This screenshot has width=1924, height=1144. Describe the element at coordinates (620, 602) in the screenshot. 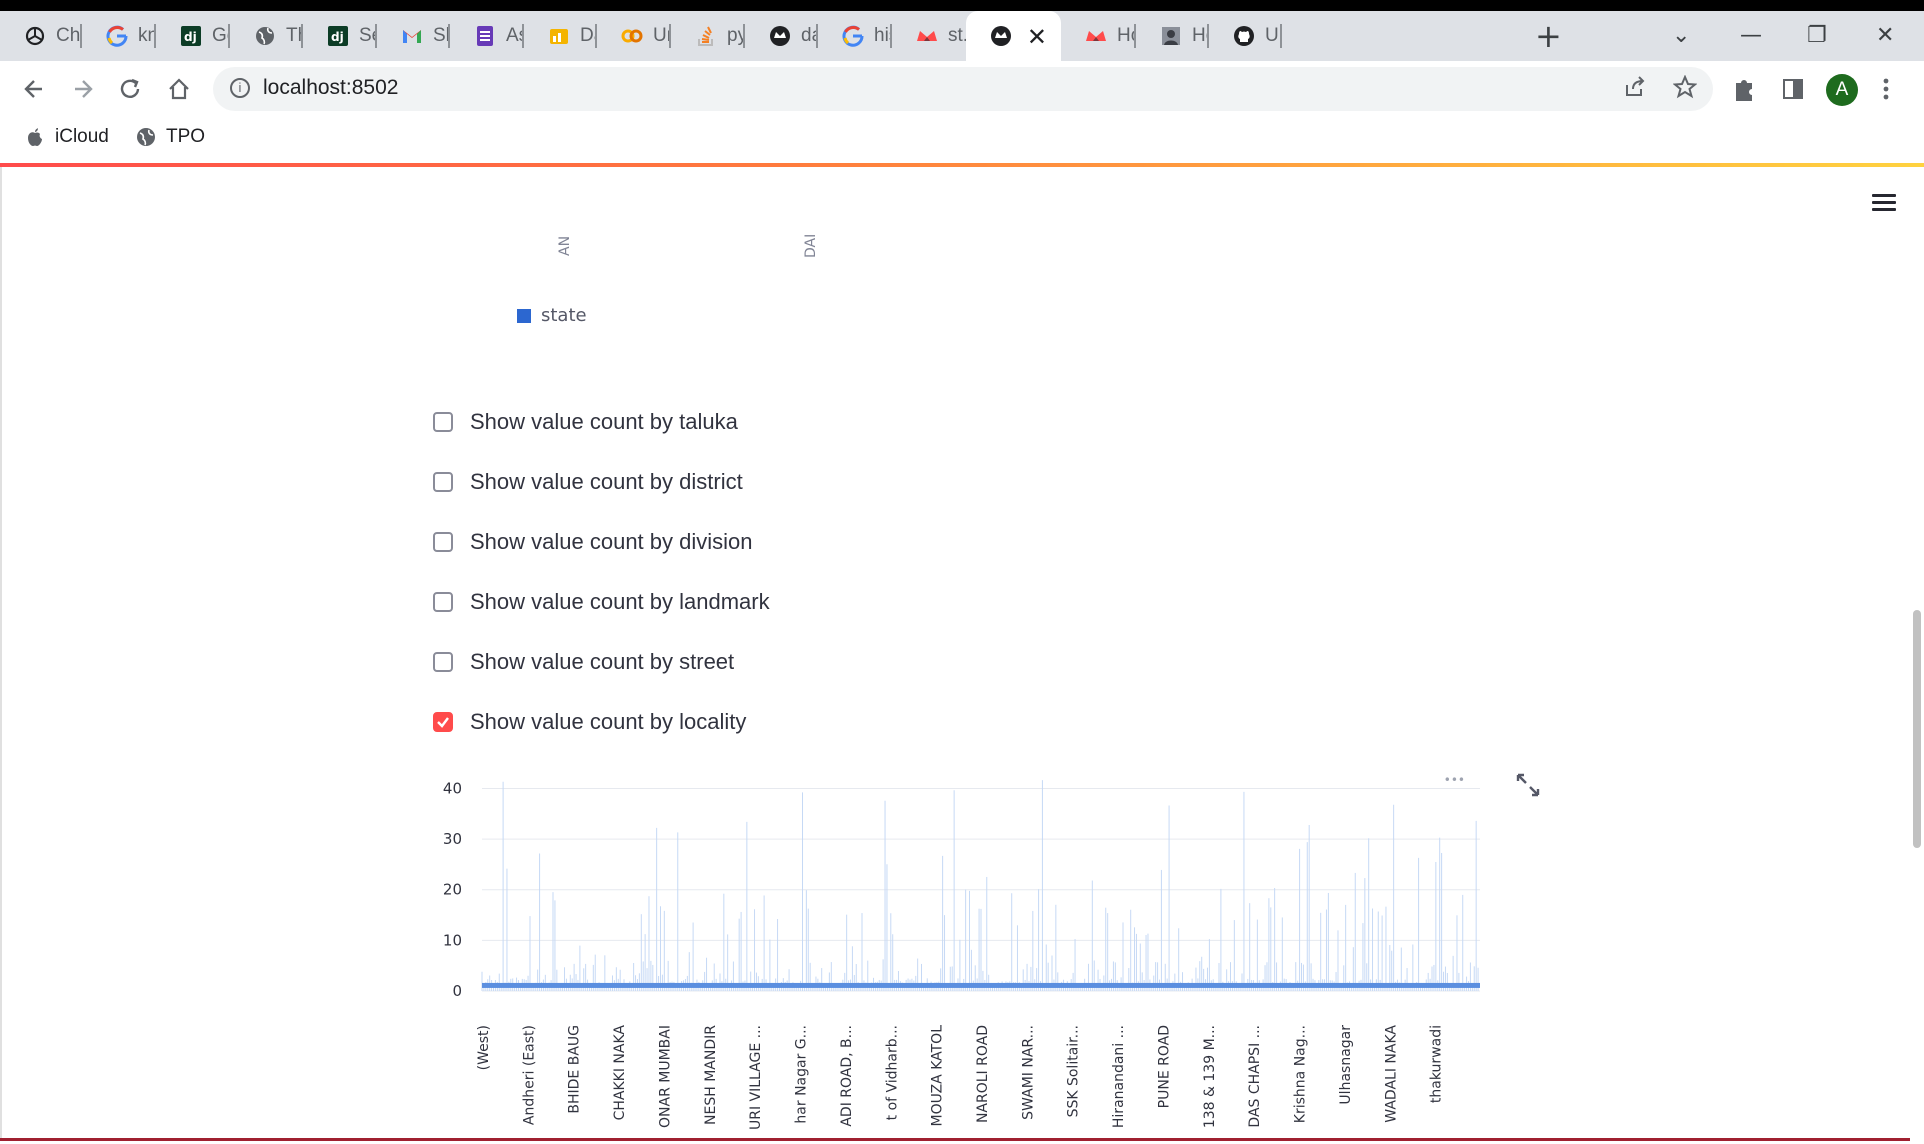

I see `checkbox-label: Show value count by landmark` at that location.